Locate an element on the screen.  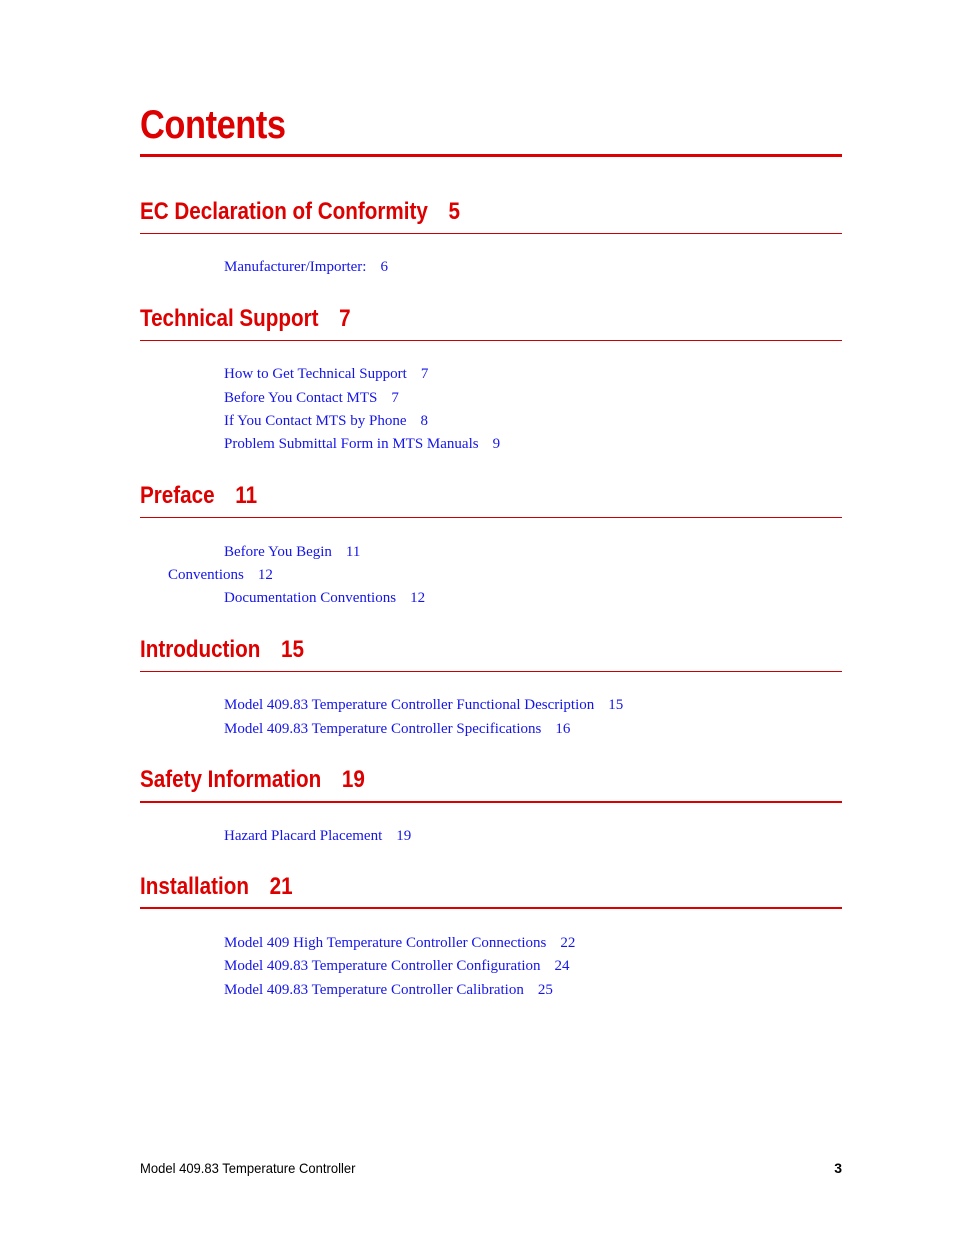
entry-page: 16 is located at coordinates (563, 729).